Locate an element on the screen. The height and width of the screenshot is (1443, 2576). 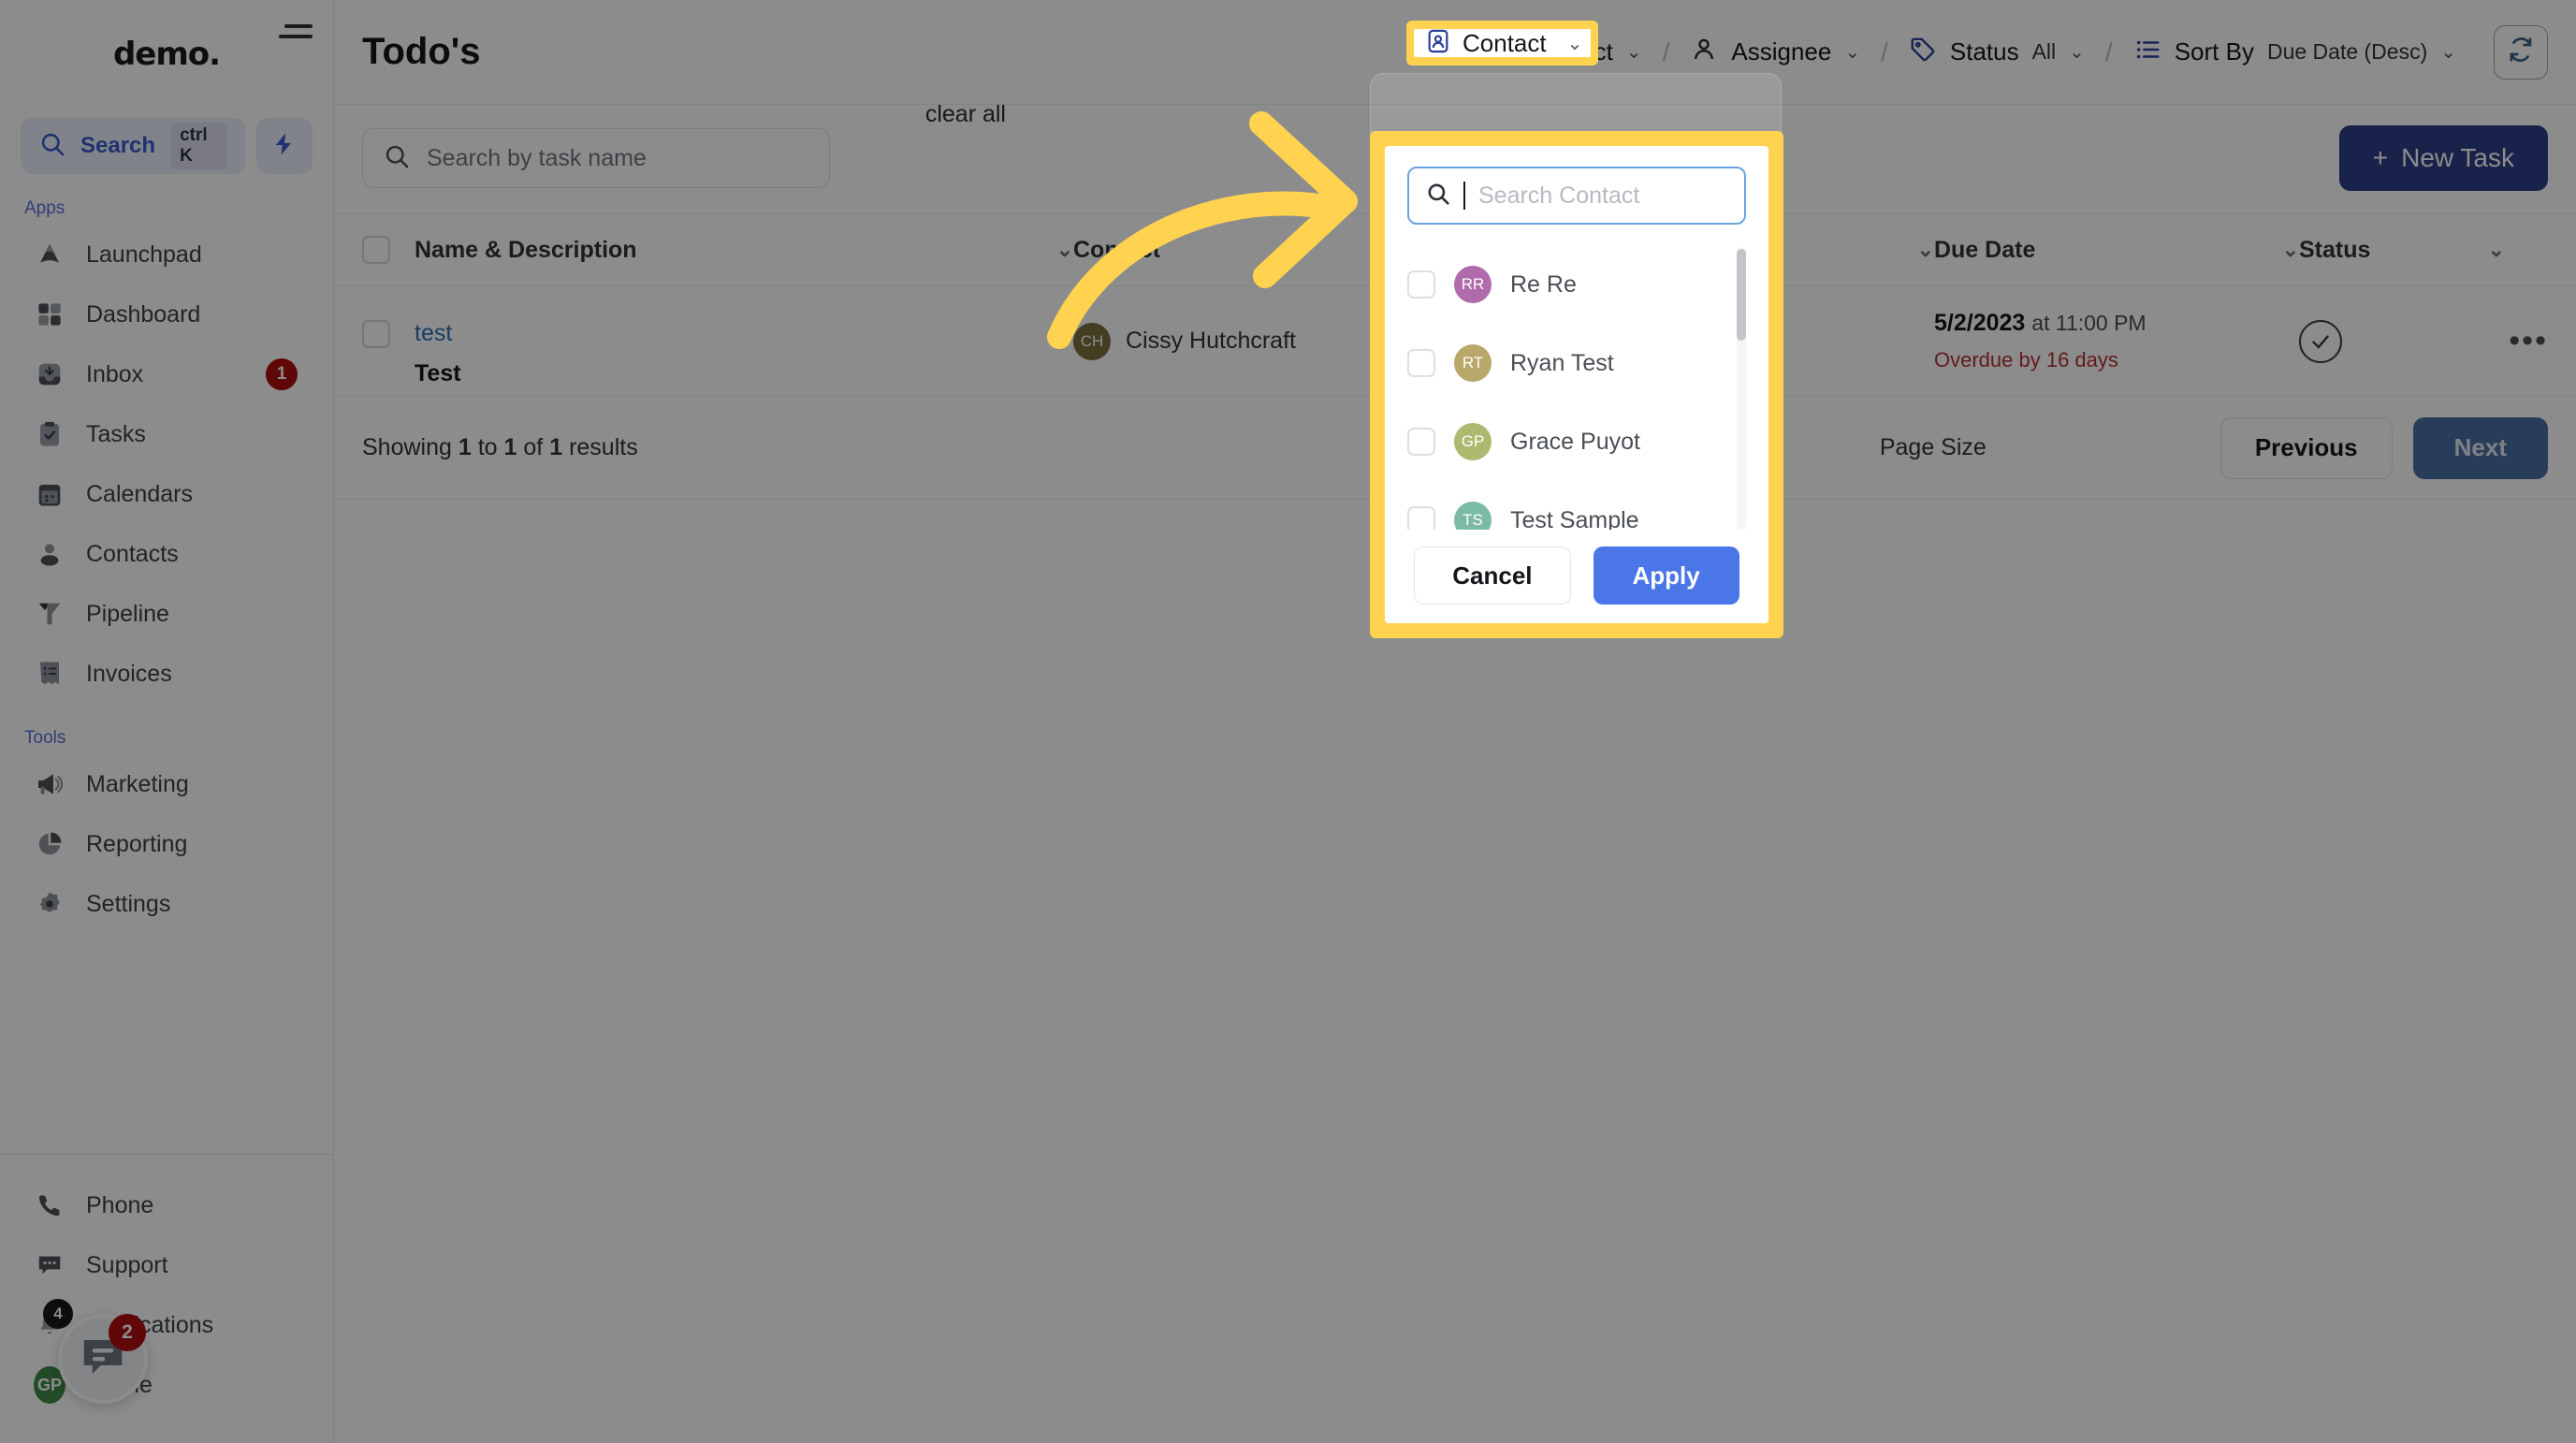
sidebar-item-settings: Settings is located at coordinates (166, 904).